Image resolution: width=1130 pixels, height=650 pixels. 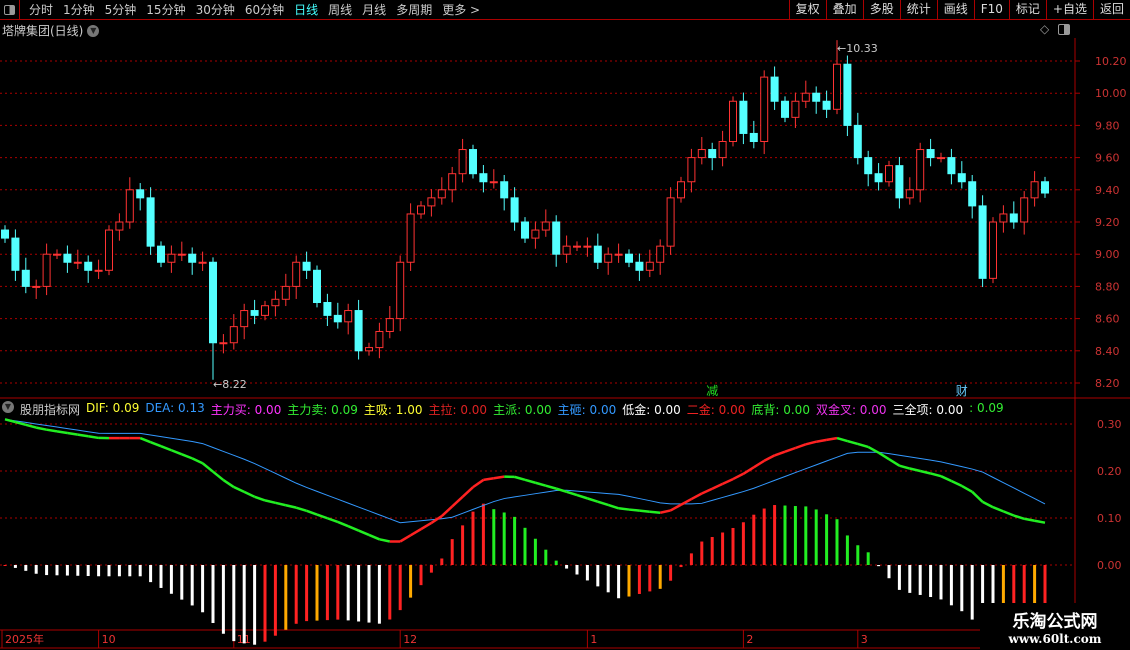 I want to click on price-tick-label: 9.60, so click(x=1107, y=158).